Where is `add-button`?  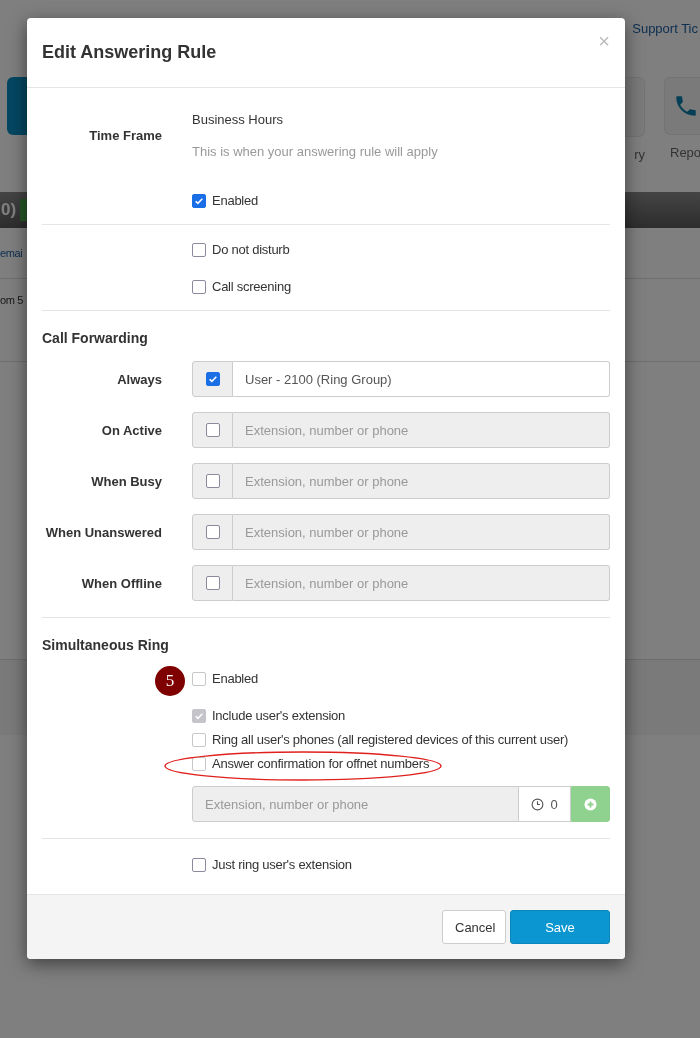
add-button is located at coordinates (590, 804).